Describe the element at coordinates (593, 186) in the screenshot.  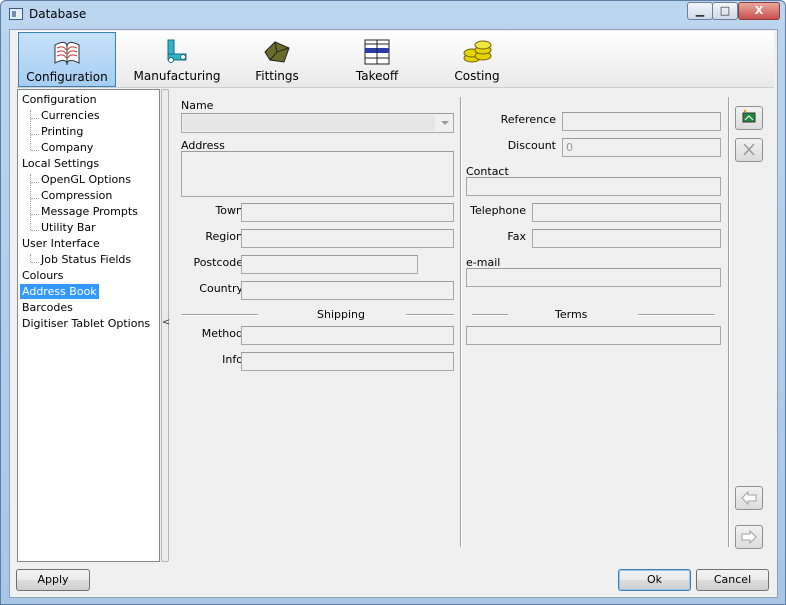
I see `contact-field` at that location.